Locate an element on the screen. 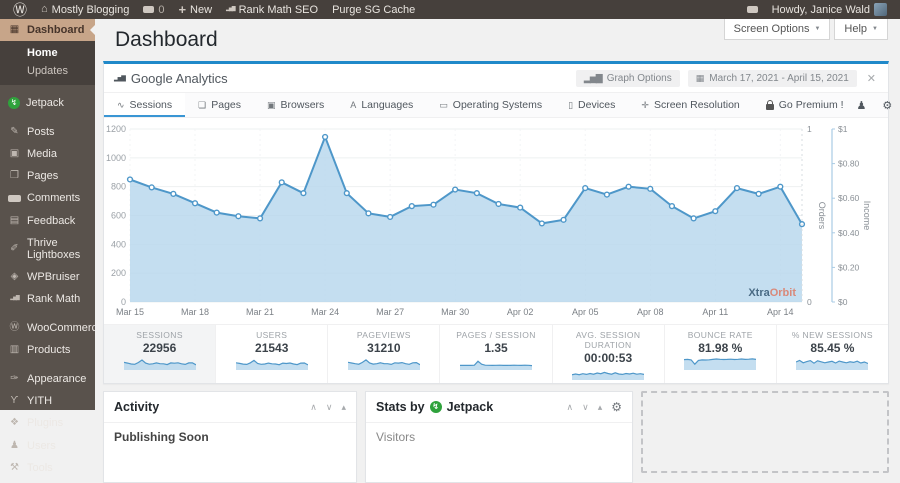 The image size is (900, 483). products-icon: ▥ is located at coordinates (14, 350).